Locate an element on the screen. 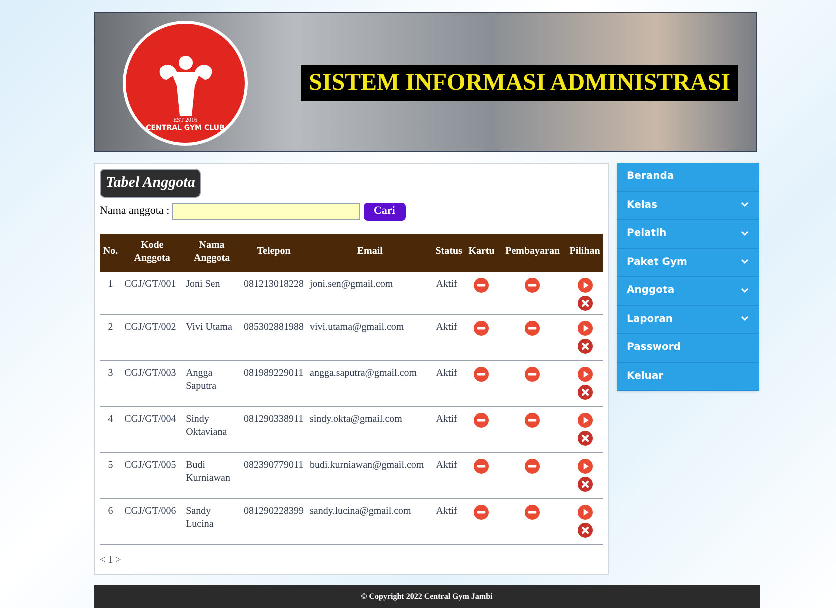  table-cell: 082390779011 is located at coordinates (274, 465).